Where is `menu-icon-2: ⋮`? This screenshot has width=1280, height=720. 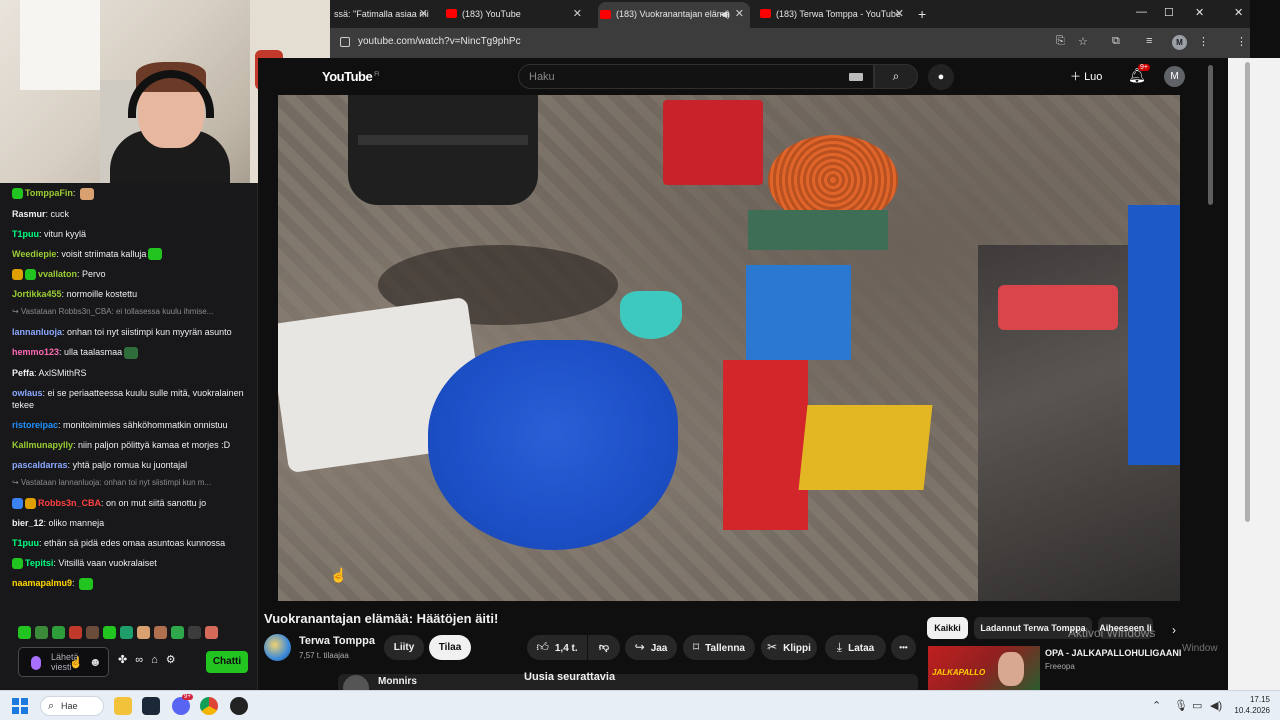
menu-icon-2: ⋮ is located at coordinates (1241, 41).